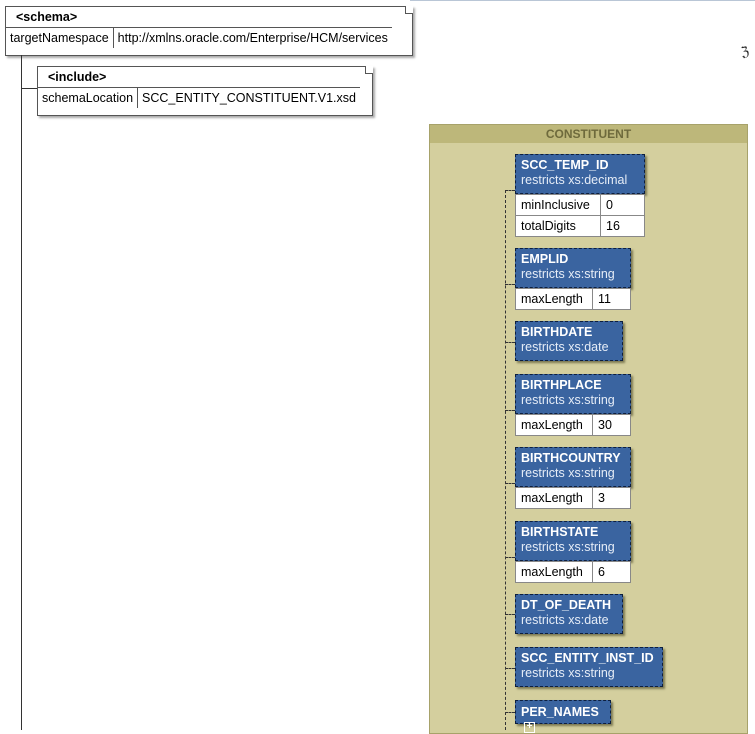 This screenshot has width=755, height=734. I want to click on include-attr-value: SCC_ENTITY_CONSTITUENT.V1.xsd, so click(248, 97).